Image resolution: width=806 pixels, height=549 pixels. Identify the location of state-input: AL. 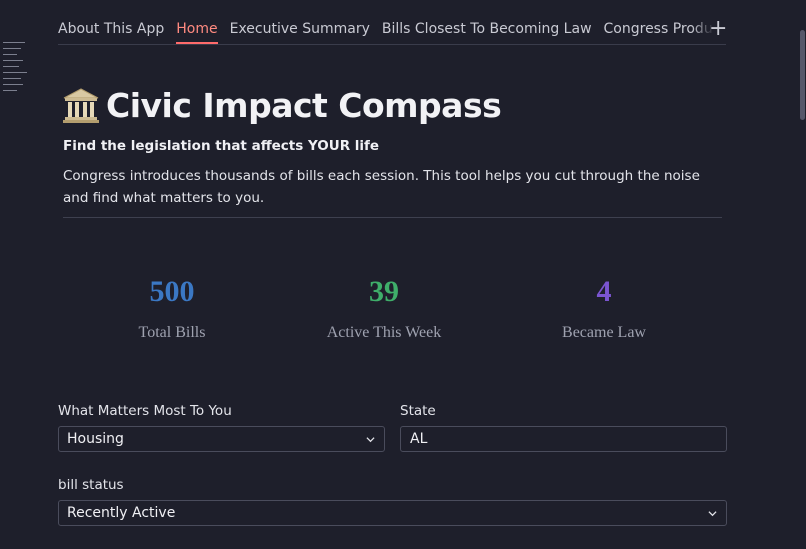
(563, 439).